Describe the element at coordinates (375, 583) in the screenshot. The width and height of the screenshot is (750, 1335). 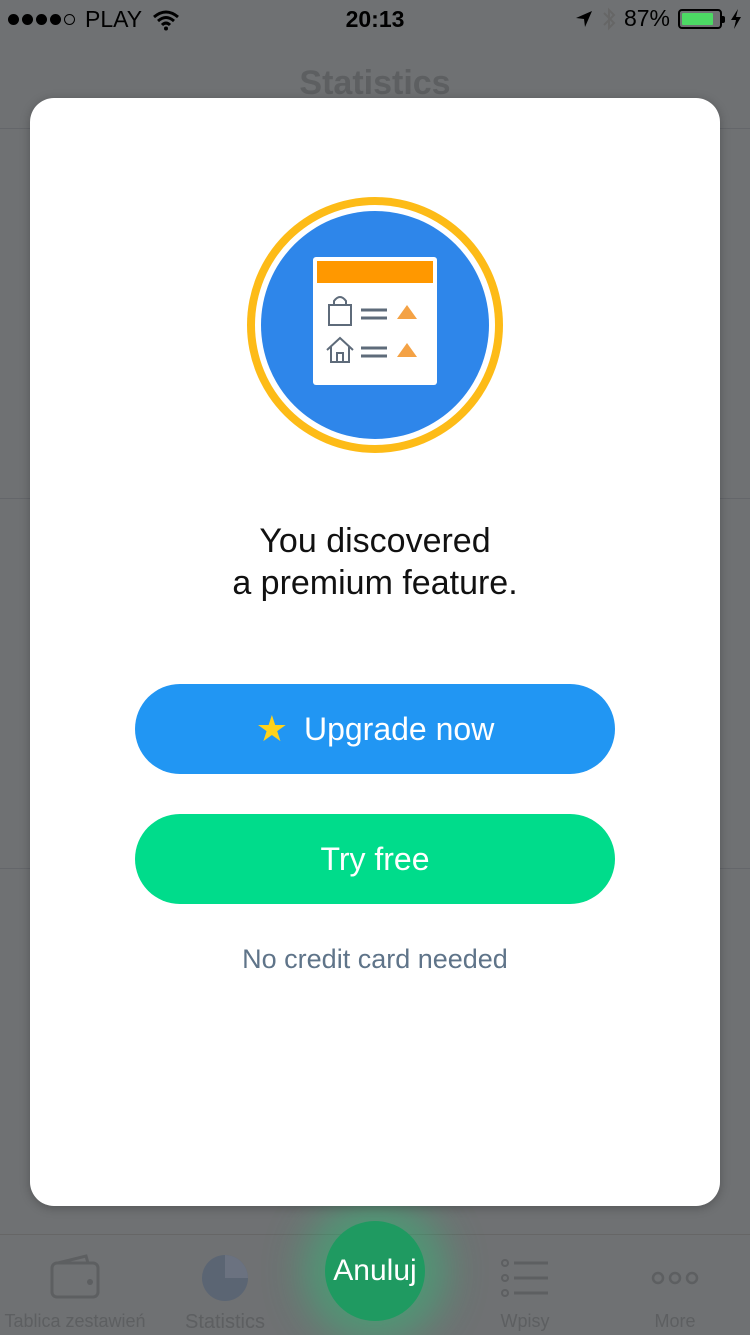
I see `headline-line-2: a premium feature.` at that location.